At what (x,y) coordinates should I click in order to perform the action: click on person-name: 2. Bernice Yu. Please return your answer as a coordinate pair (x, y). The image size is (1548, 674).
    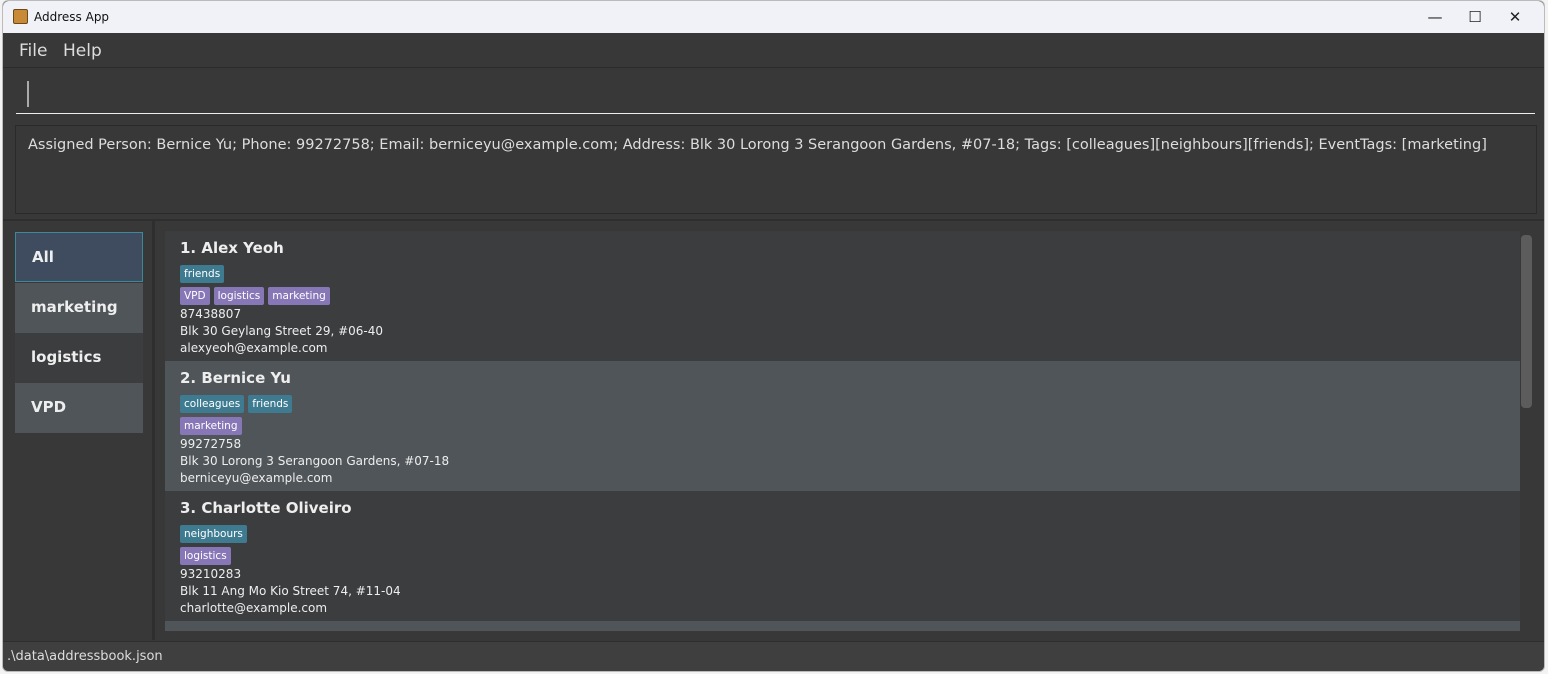
    Looking at the image, I should click on (235, 378).